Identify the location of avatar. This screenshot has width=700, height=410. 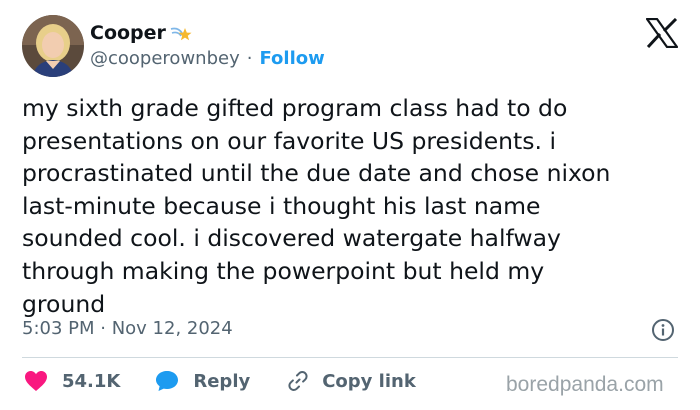
(53, 46).